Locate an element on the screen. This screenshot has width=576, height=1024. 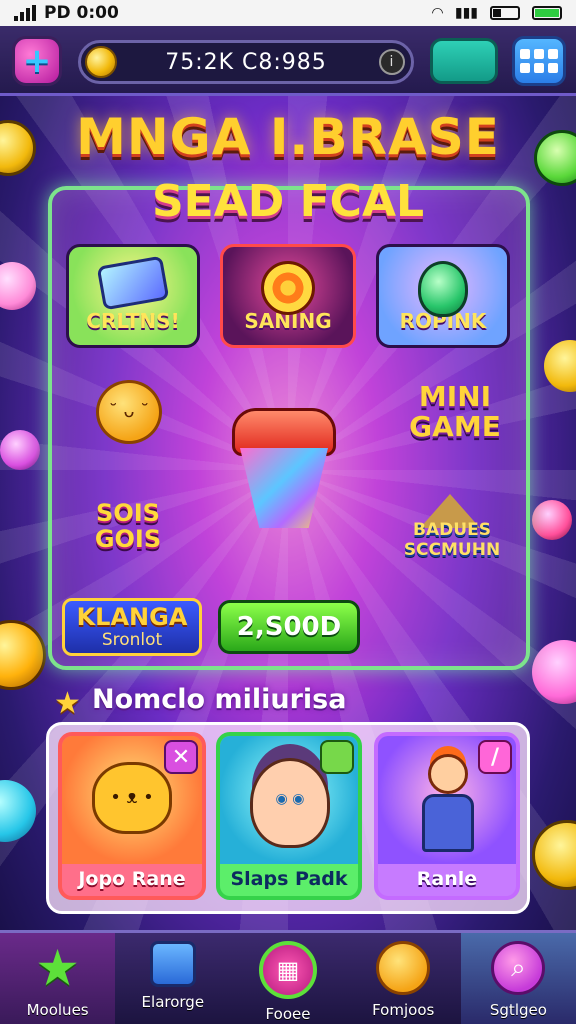
game-title: MNGA I.BRASE is located at coordinates (288, 137).